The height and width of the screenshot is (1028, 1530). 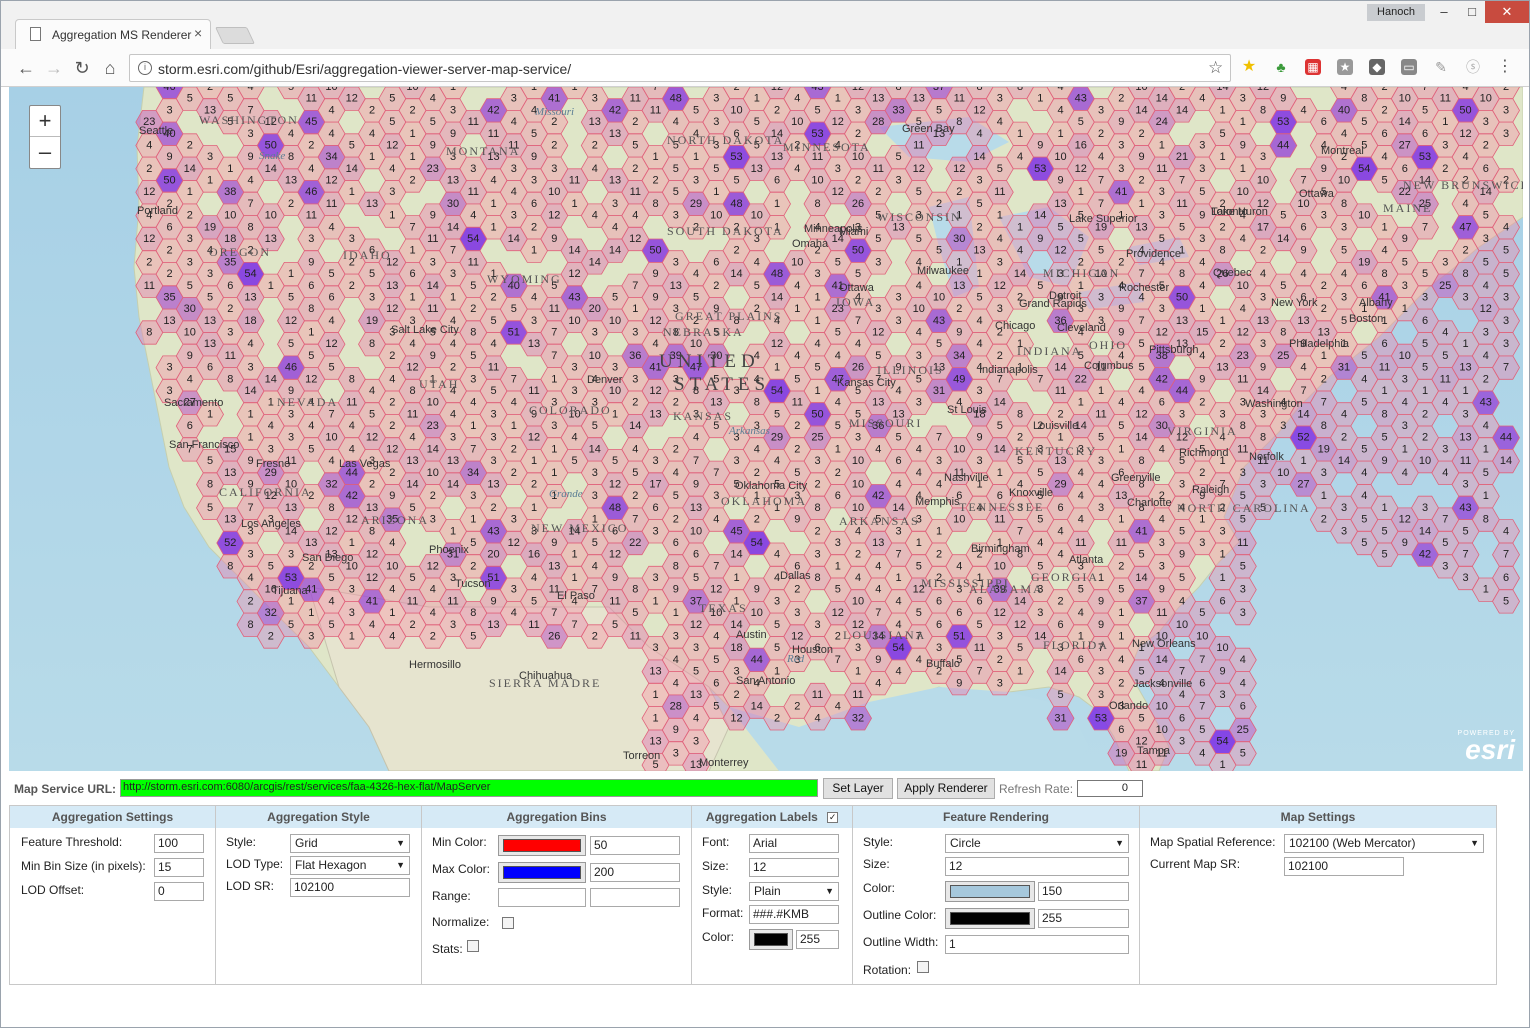 What do you see at coordinates (542, 897) in the screenshot?
I see `range-min-input` at bounding box center [542, 897].